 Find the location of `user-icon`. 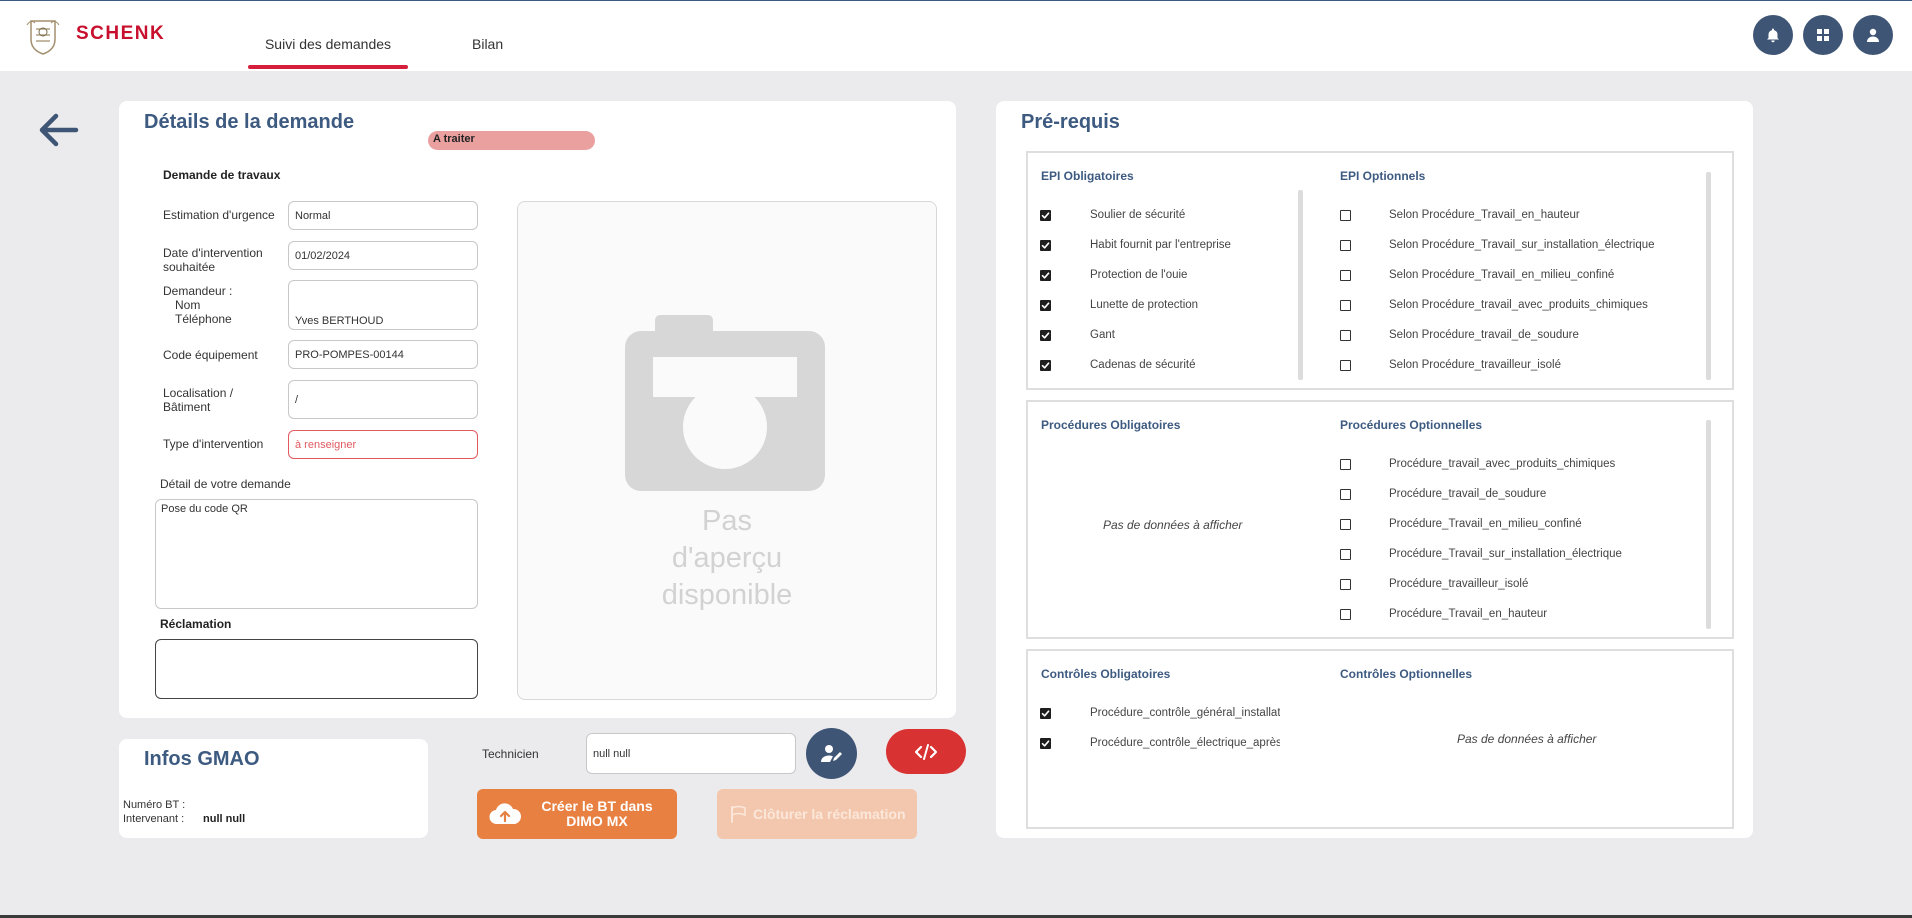

user-icon is located at coordinates (1873, 35).